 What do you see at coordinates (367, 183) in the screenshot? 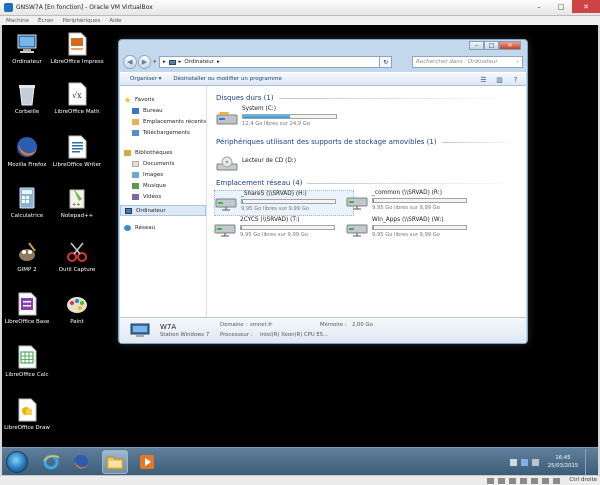
I see `group-header-network-locations: Emplacement réseau (4)` at bounding box center [367, 183].